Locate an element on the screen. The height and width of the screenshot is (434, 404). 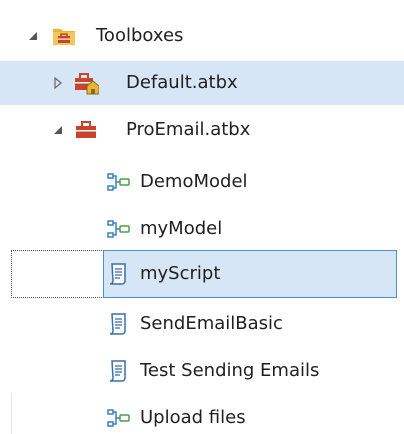
tree-item-label: myScript is located at coordinates (180, 273).